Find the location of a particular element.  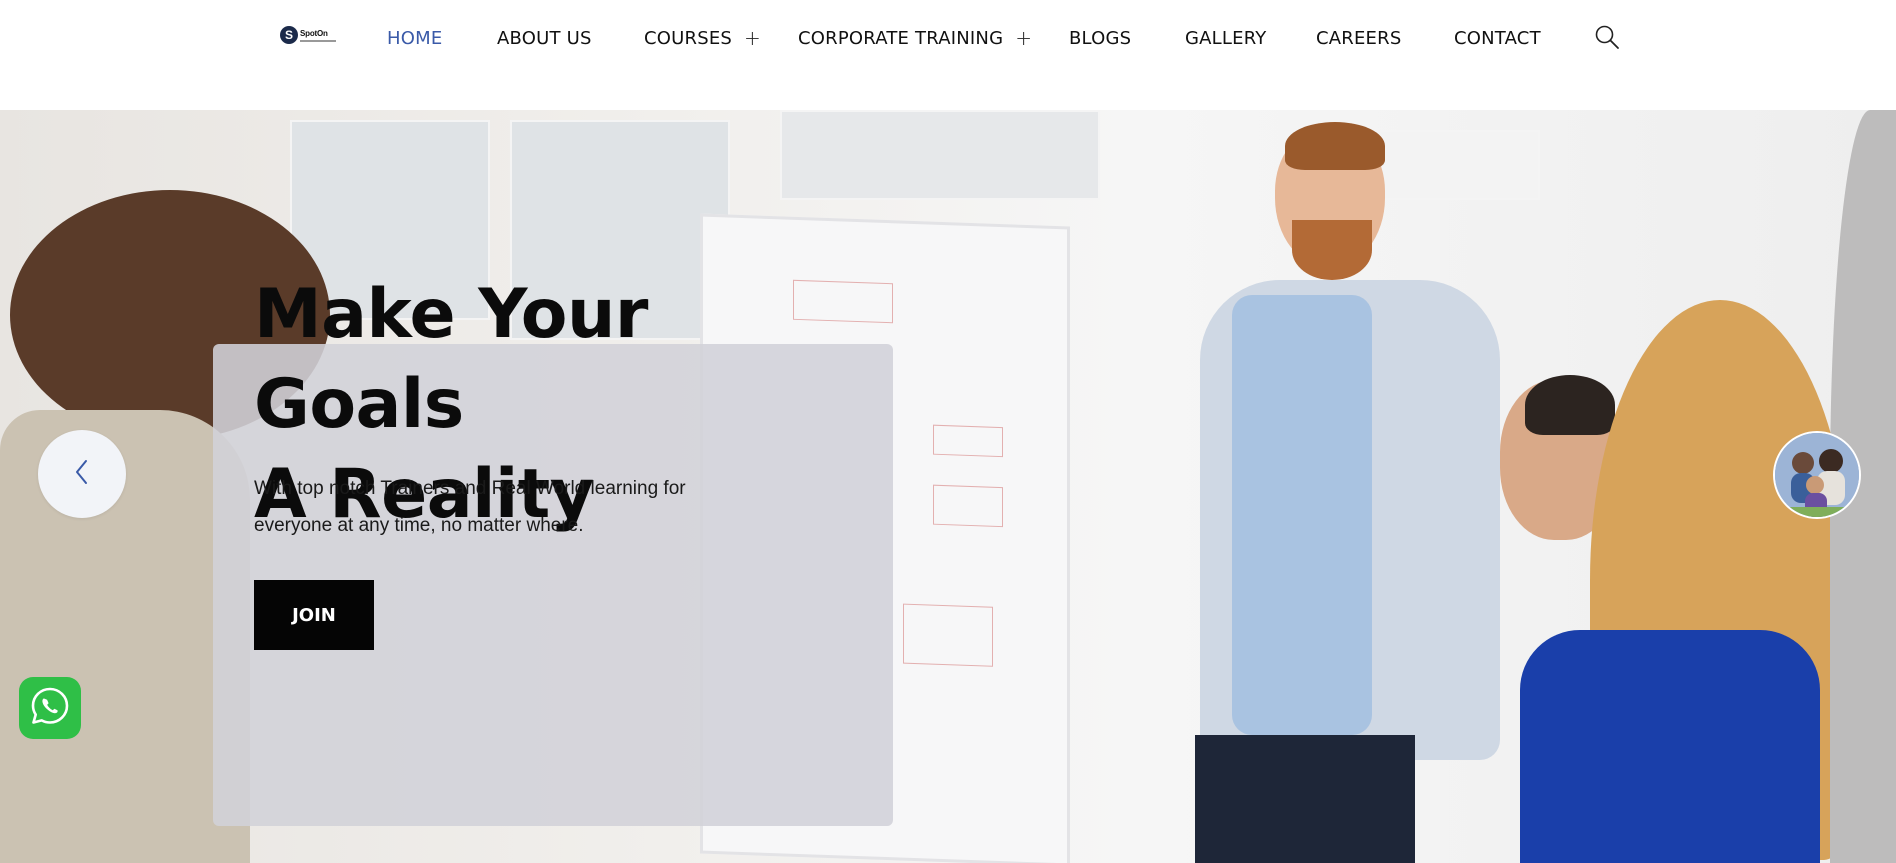

nav-item-label: ABOUT US is located at coordinates (544, 38).